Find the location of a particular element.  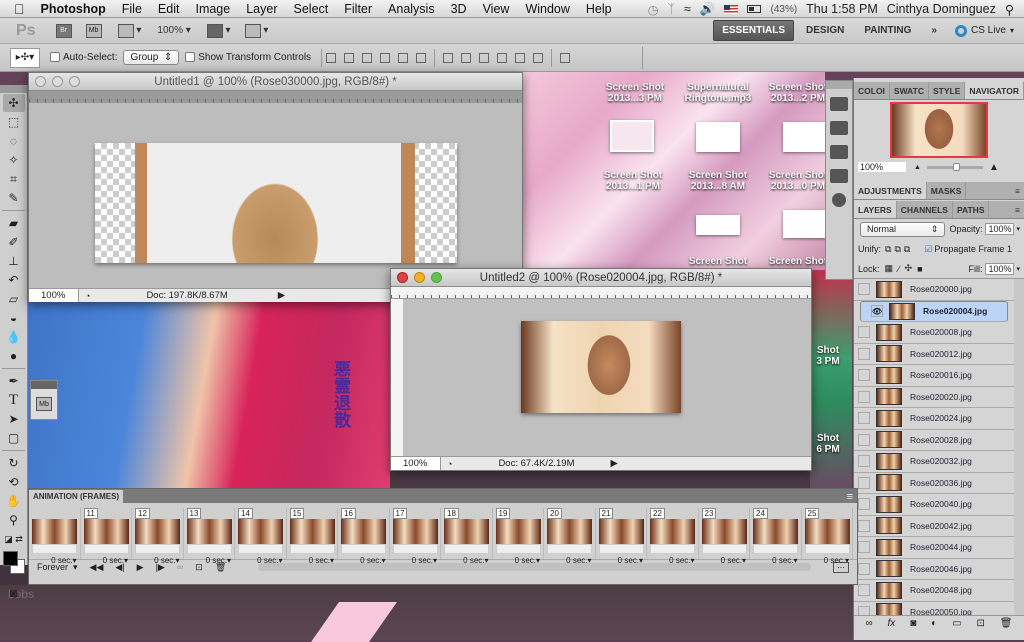

dodge-tool-icon: ● is located at coordinates (14, 356).